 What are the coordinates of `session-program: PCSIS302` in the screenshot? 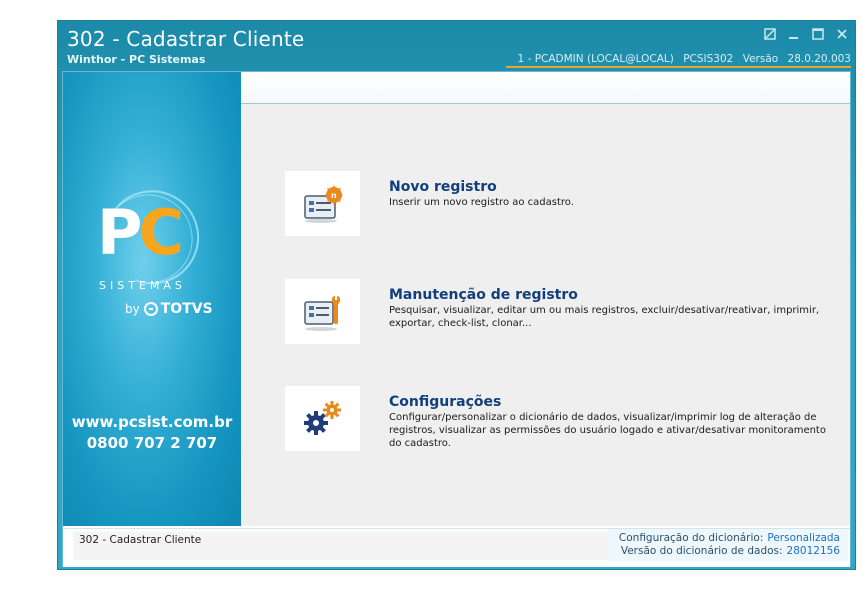 It's located at (708, 59).